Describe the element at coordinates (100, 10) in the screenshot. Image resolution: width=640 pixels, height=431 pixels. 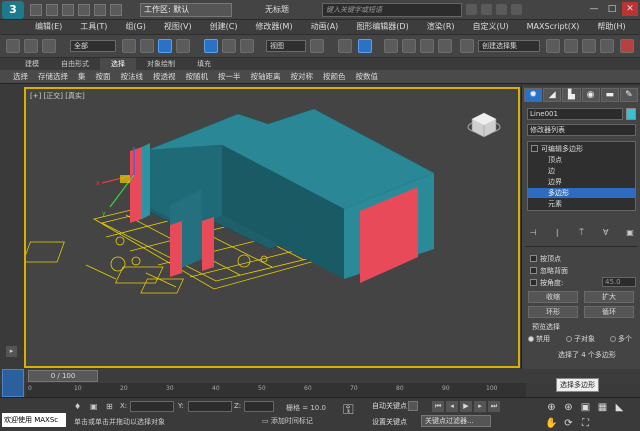
I see `redo-icon` at that location.